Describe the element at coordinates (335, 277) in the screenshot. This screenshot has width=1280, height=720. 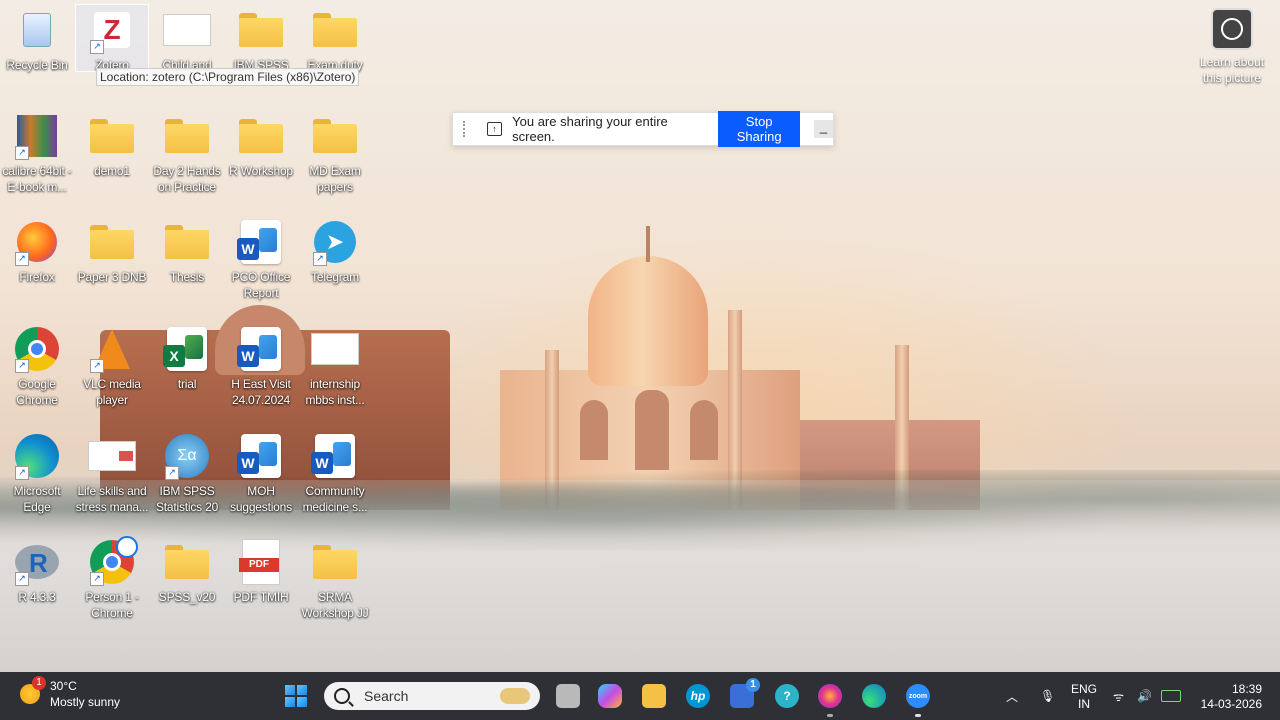
I see `desktop-icon-label: Telegram` at that location.